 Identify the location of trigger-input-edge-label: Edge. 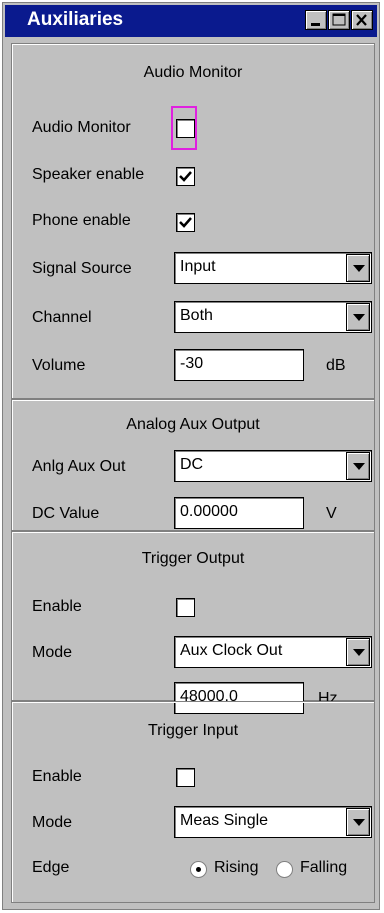
(51, 867).